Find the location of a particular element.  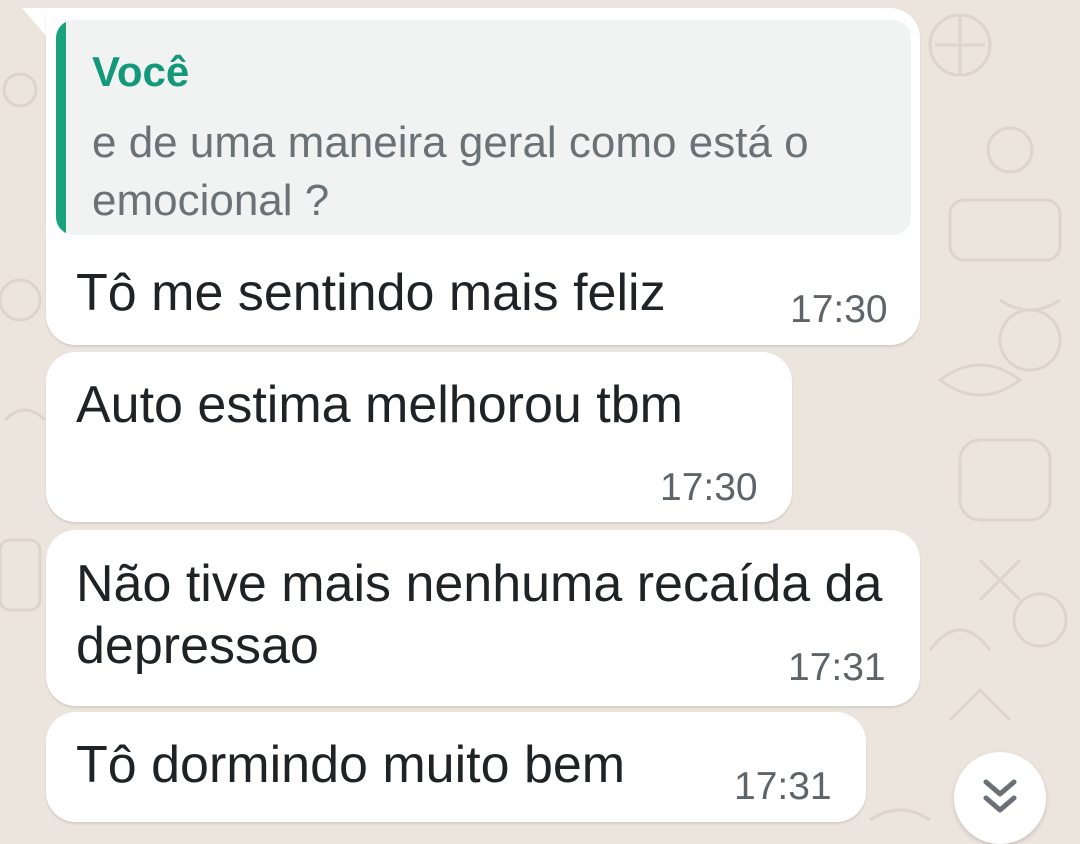

message-text: Tô me sentindo mais feliz is located at coordinates (371, 293).